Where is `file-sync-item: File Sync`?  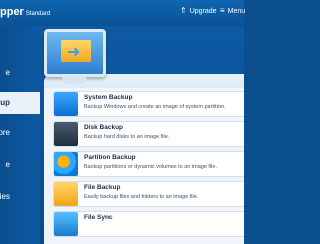
file-sync-item: File Sync is located at coordinates (149, 224).